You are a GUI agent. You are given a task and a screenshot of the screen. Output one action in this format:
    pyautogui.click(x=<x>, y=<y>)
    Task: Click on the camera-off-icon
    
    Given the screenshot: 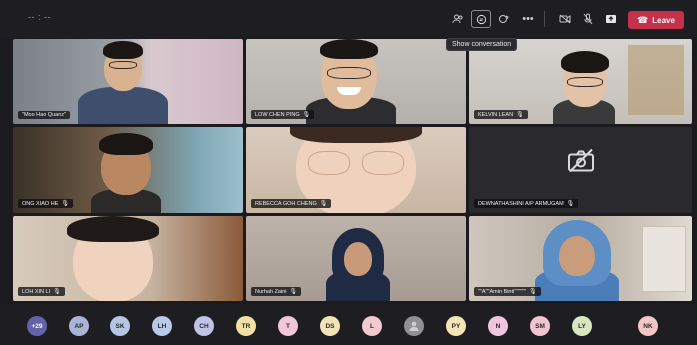 What is the action you would take?
    pyautogui.click(x=581, y=163)
    